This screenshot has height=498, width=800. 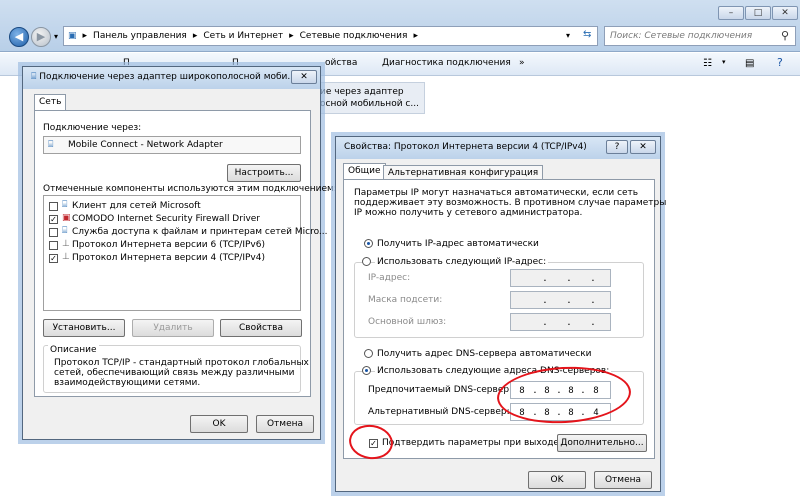 I want to click on component-label: COMODO Internet Security Firewall Driver, so click(x=166, y=219).